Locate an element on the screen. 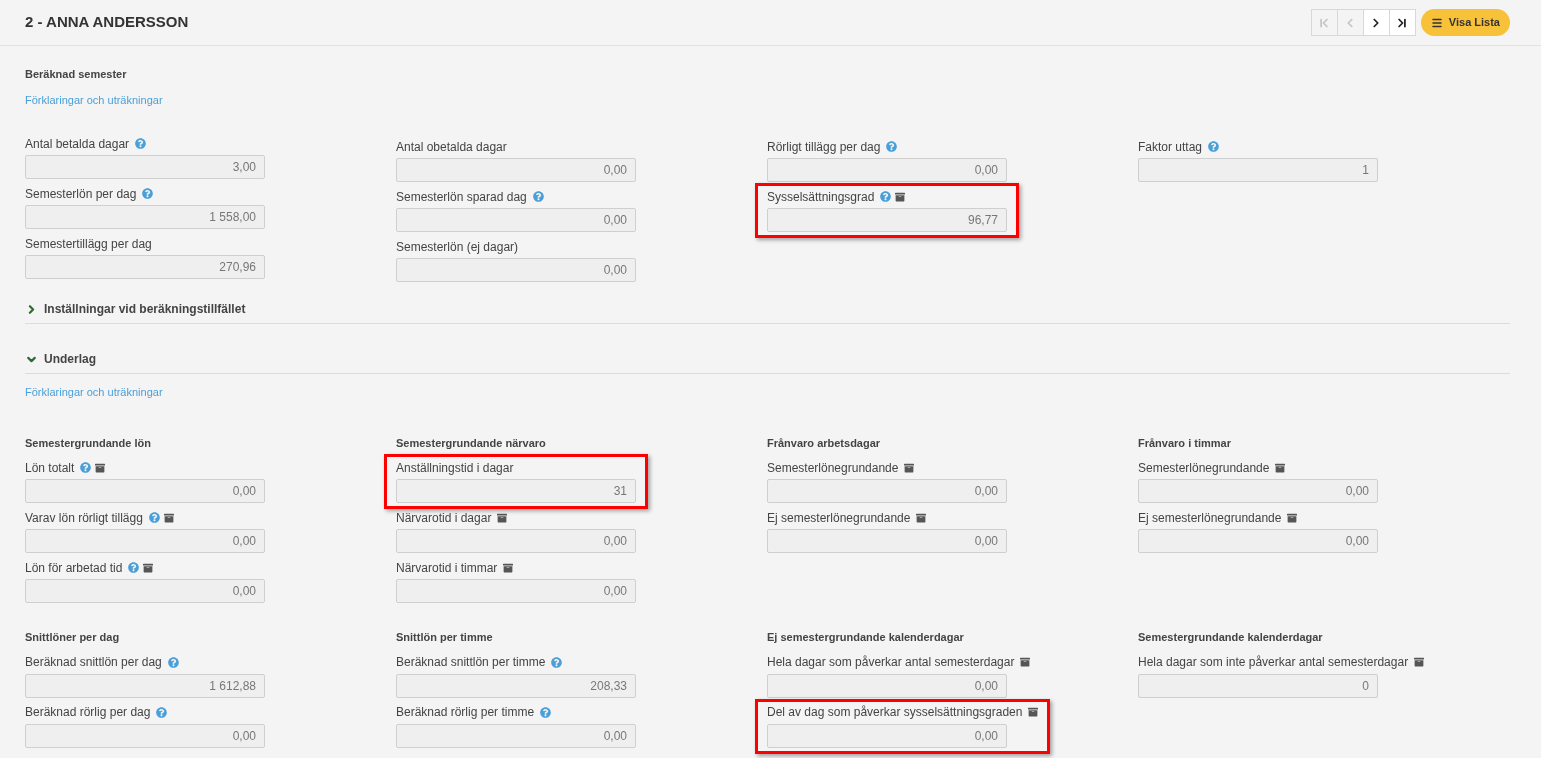 The height and width of the screenshot is (758, 1541). field-label: Hela dagar som påverkar antal semesterdagar is located at coordinates (891, 662).